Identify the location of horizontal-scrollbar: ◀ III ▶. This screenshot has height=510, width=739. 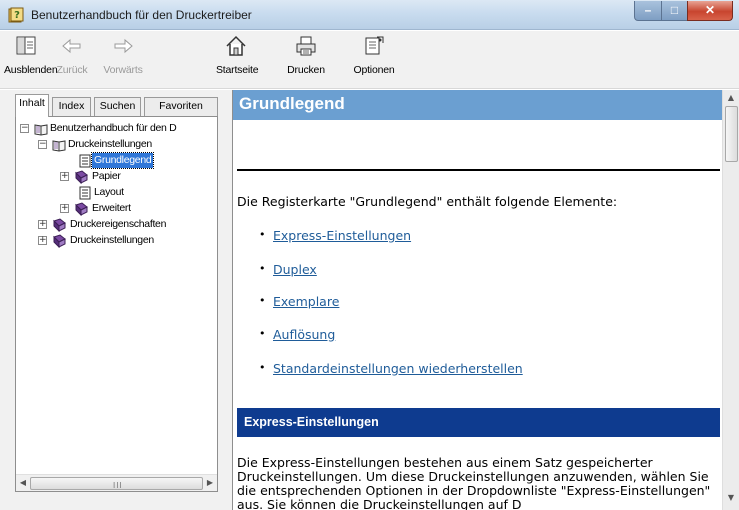
(116, 482).